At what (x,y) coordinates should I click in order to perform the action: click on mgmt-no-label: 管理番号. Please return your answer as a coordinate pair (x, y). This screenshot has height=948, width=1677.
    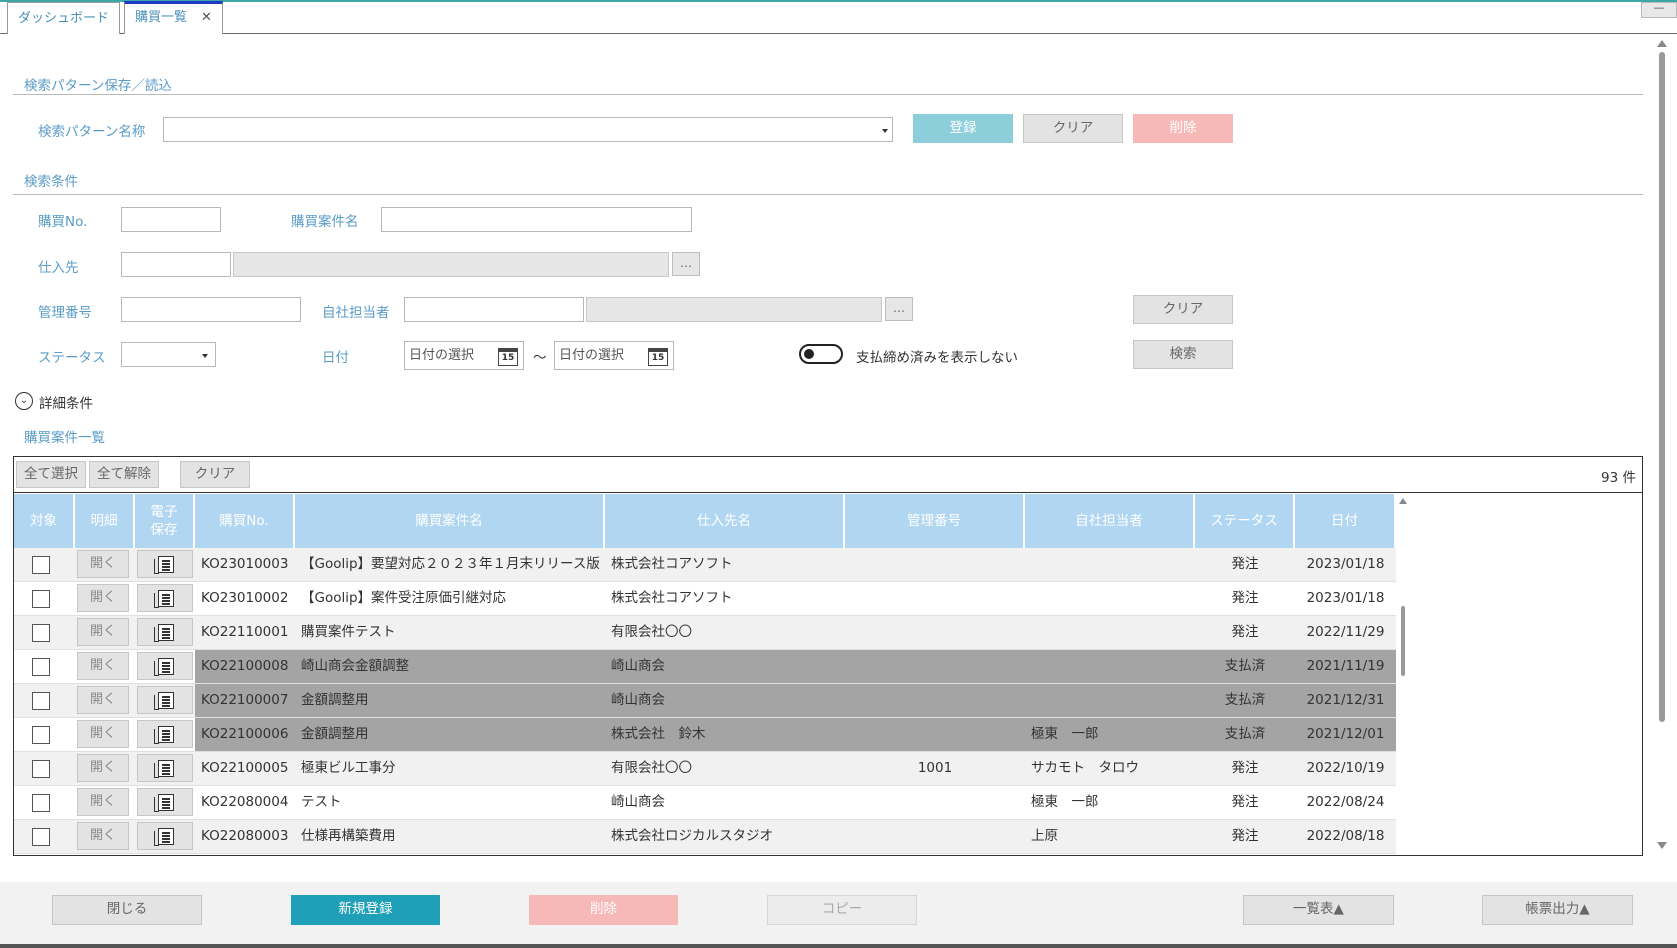
    Looking at the image, I should click on (65, 313).